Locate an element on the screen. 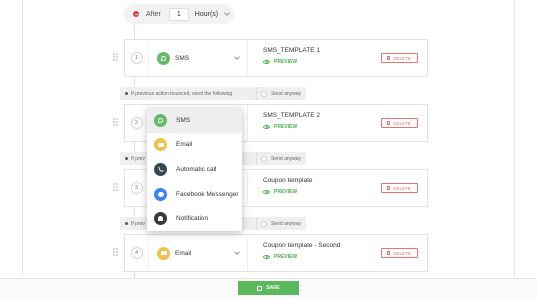  template-name: Coupon template - Second is located at coordinates (302, 245).